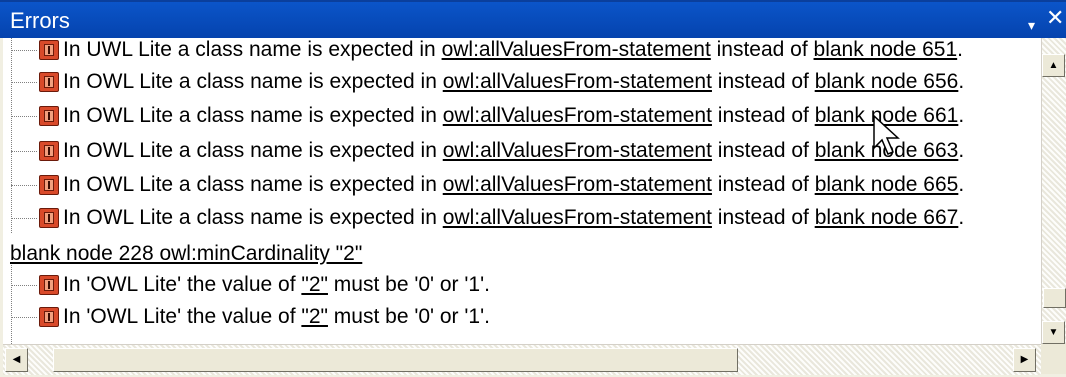 Image resolution: width=1066 pixels, height=377 pixels. I want to click on horizontal-scrollbar: ◀ ▶, so click(522, 359).